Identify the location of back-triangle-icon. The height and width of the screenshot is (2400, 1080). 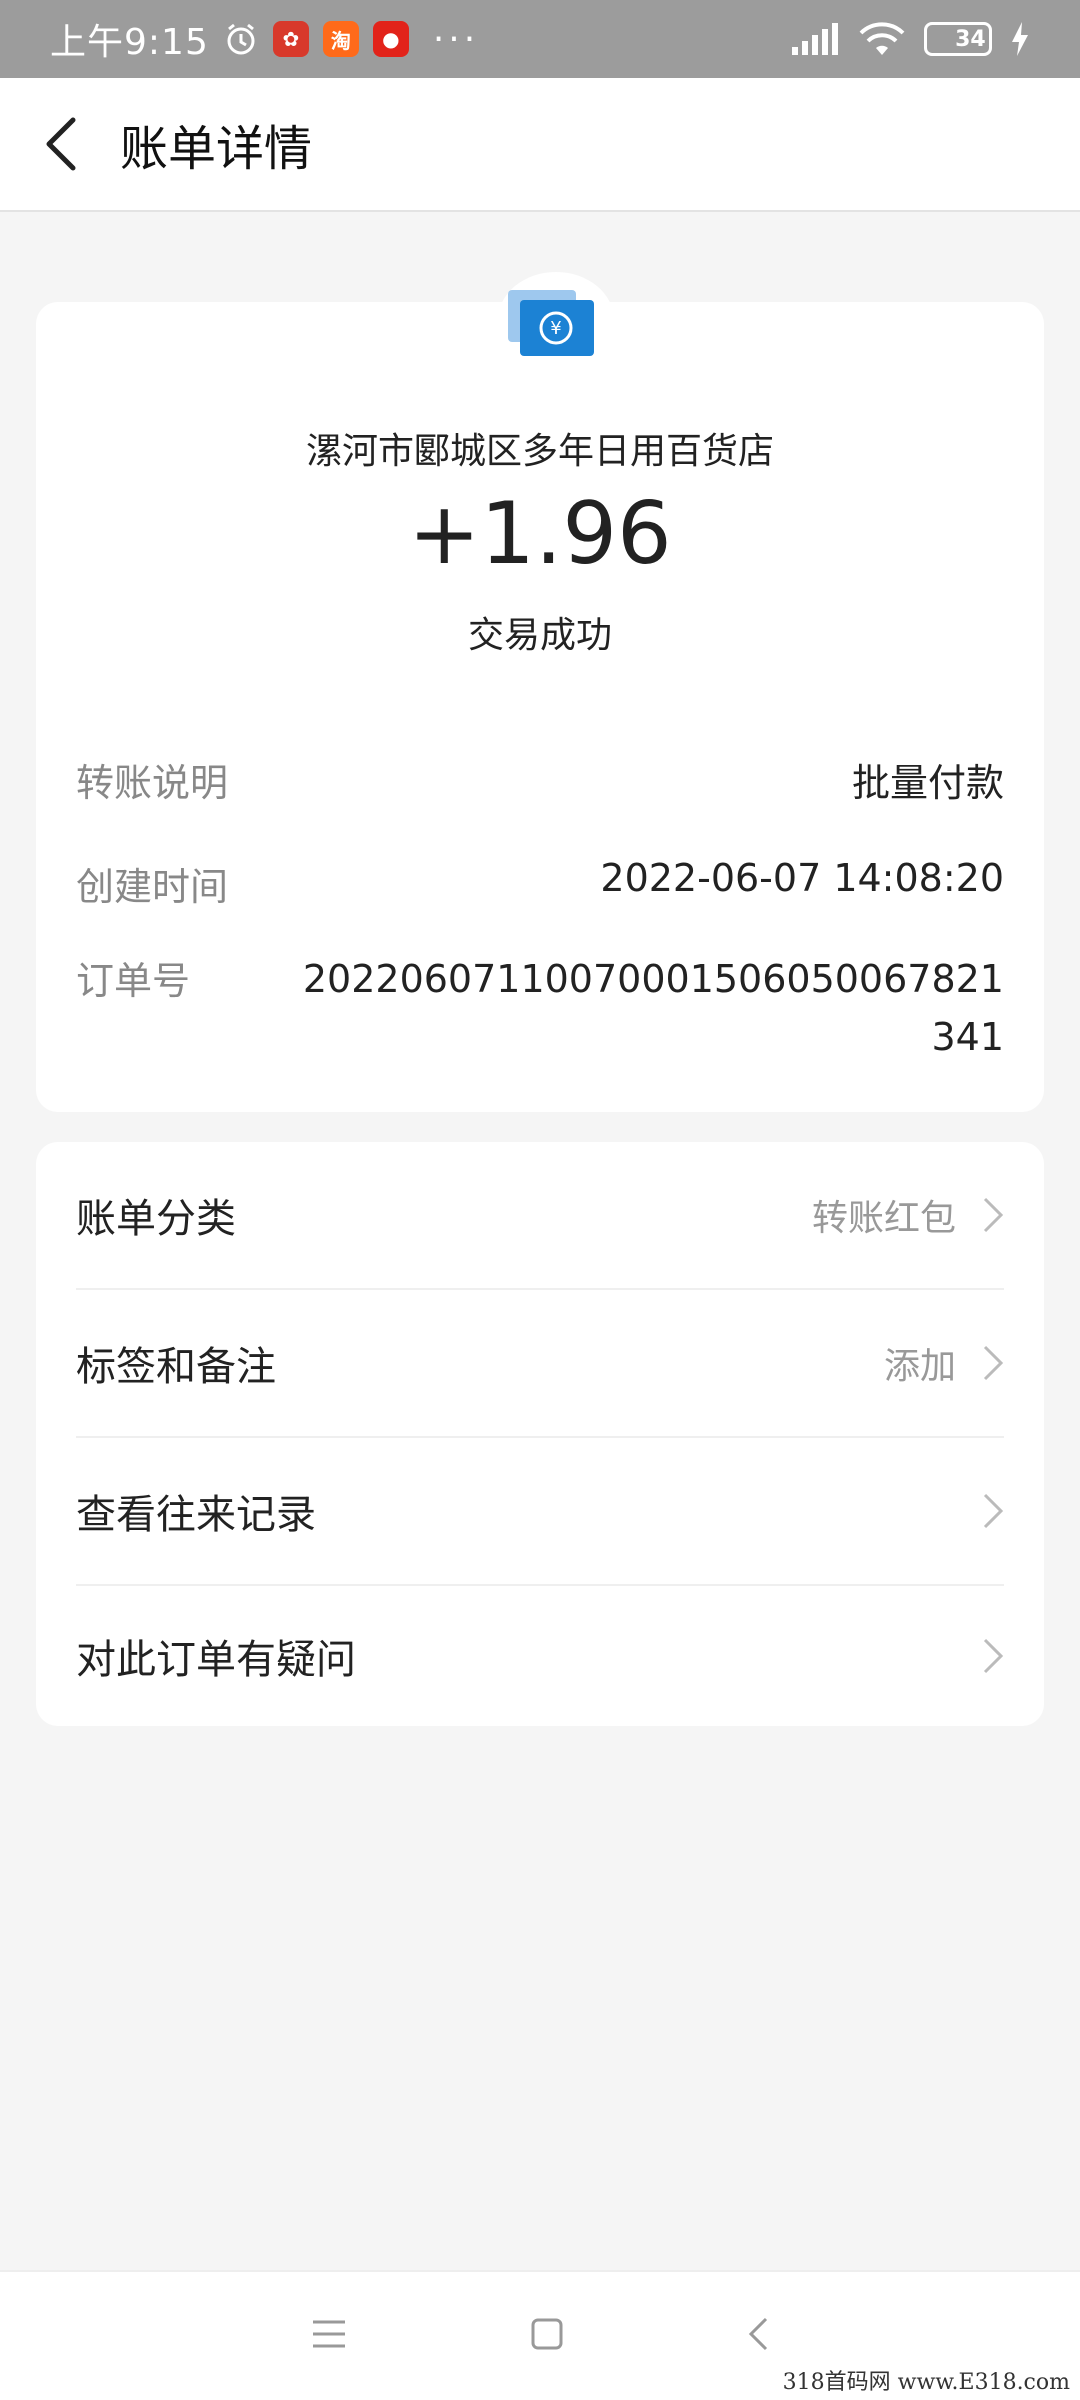
(757, 2334).